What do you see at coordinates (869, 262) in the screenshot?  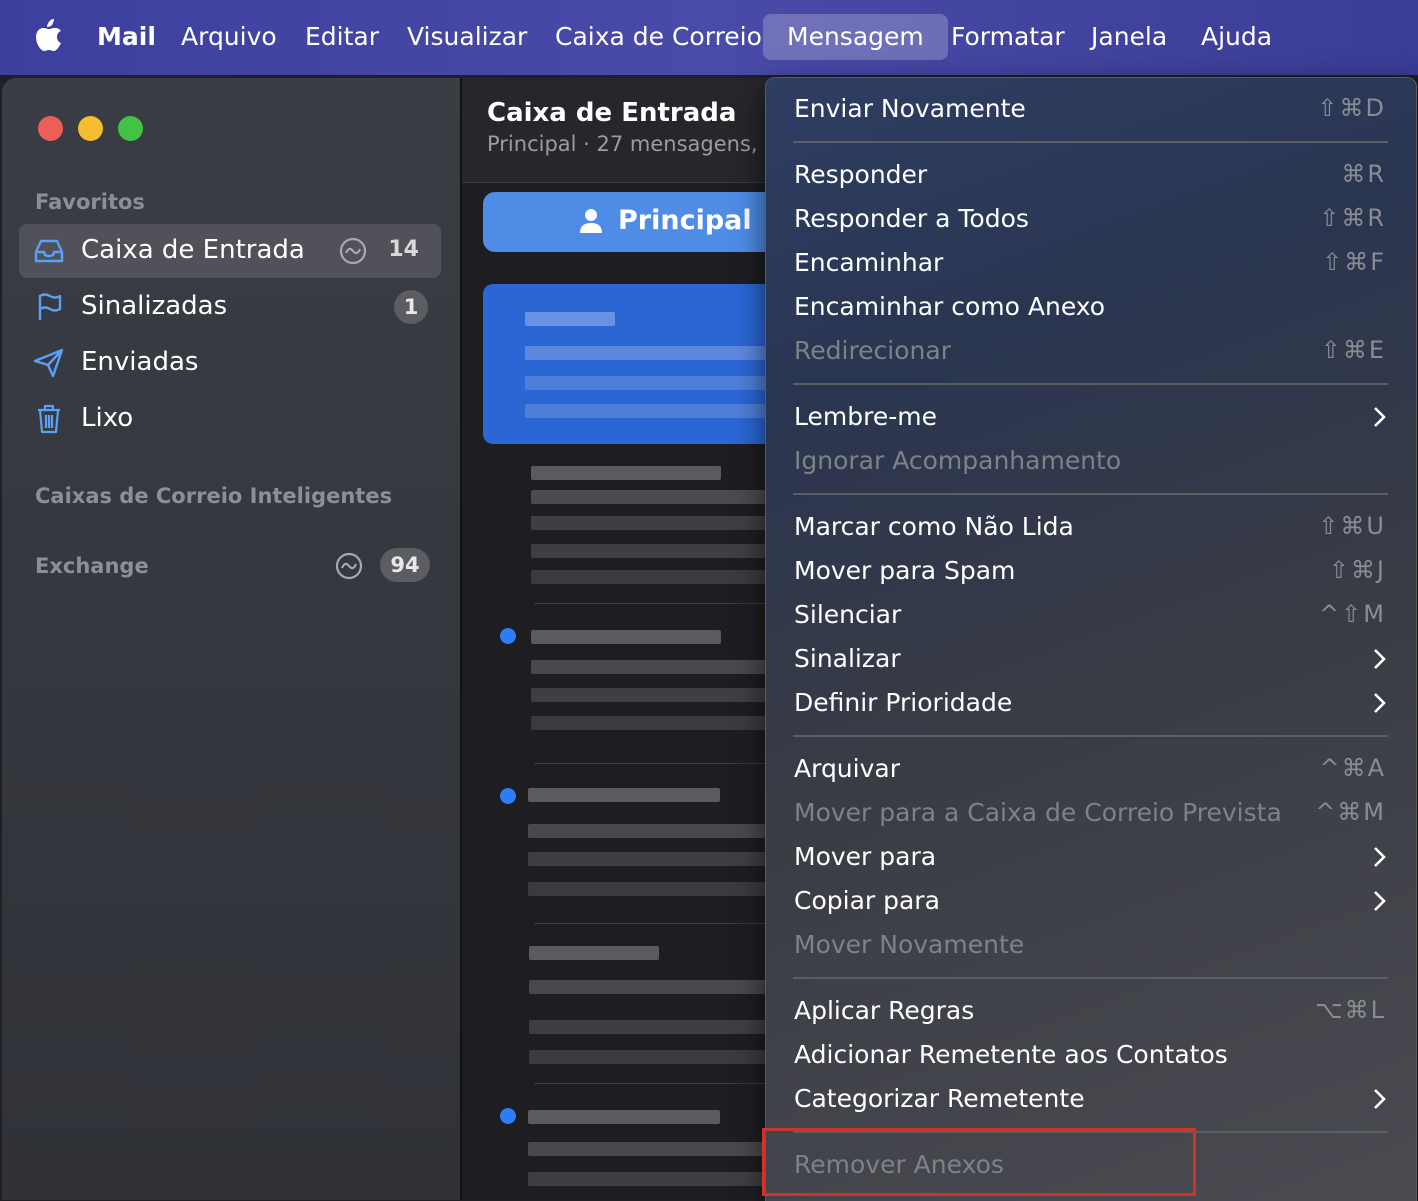 I see `menu-item-label: Encaminhar` at bounding box center [869, 262].